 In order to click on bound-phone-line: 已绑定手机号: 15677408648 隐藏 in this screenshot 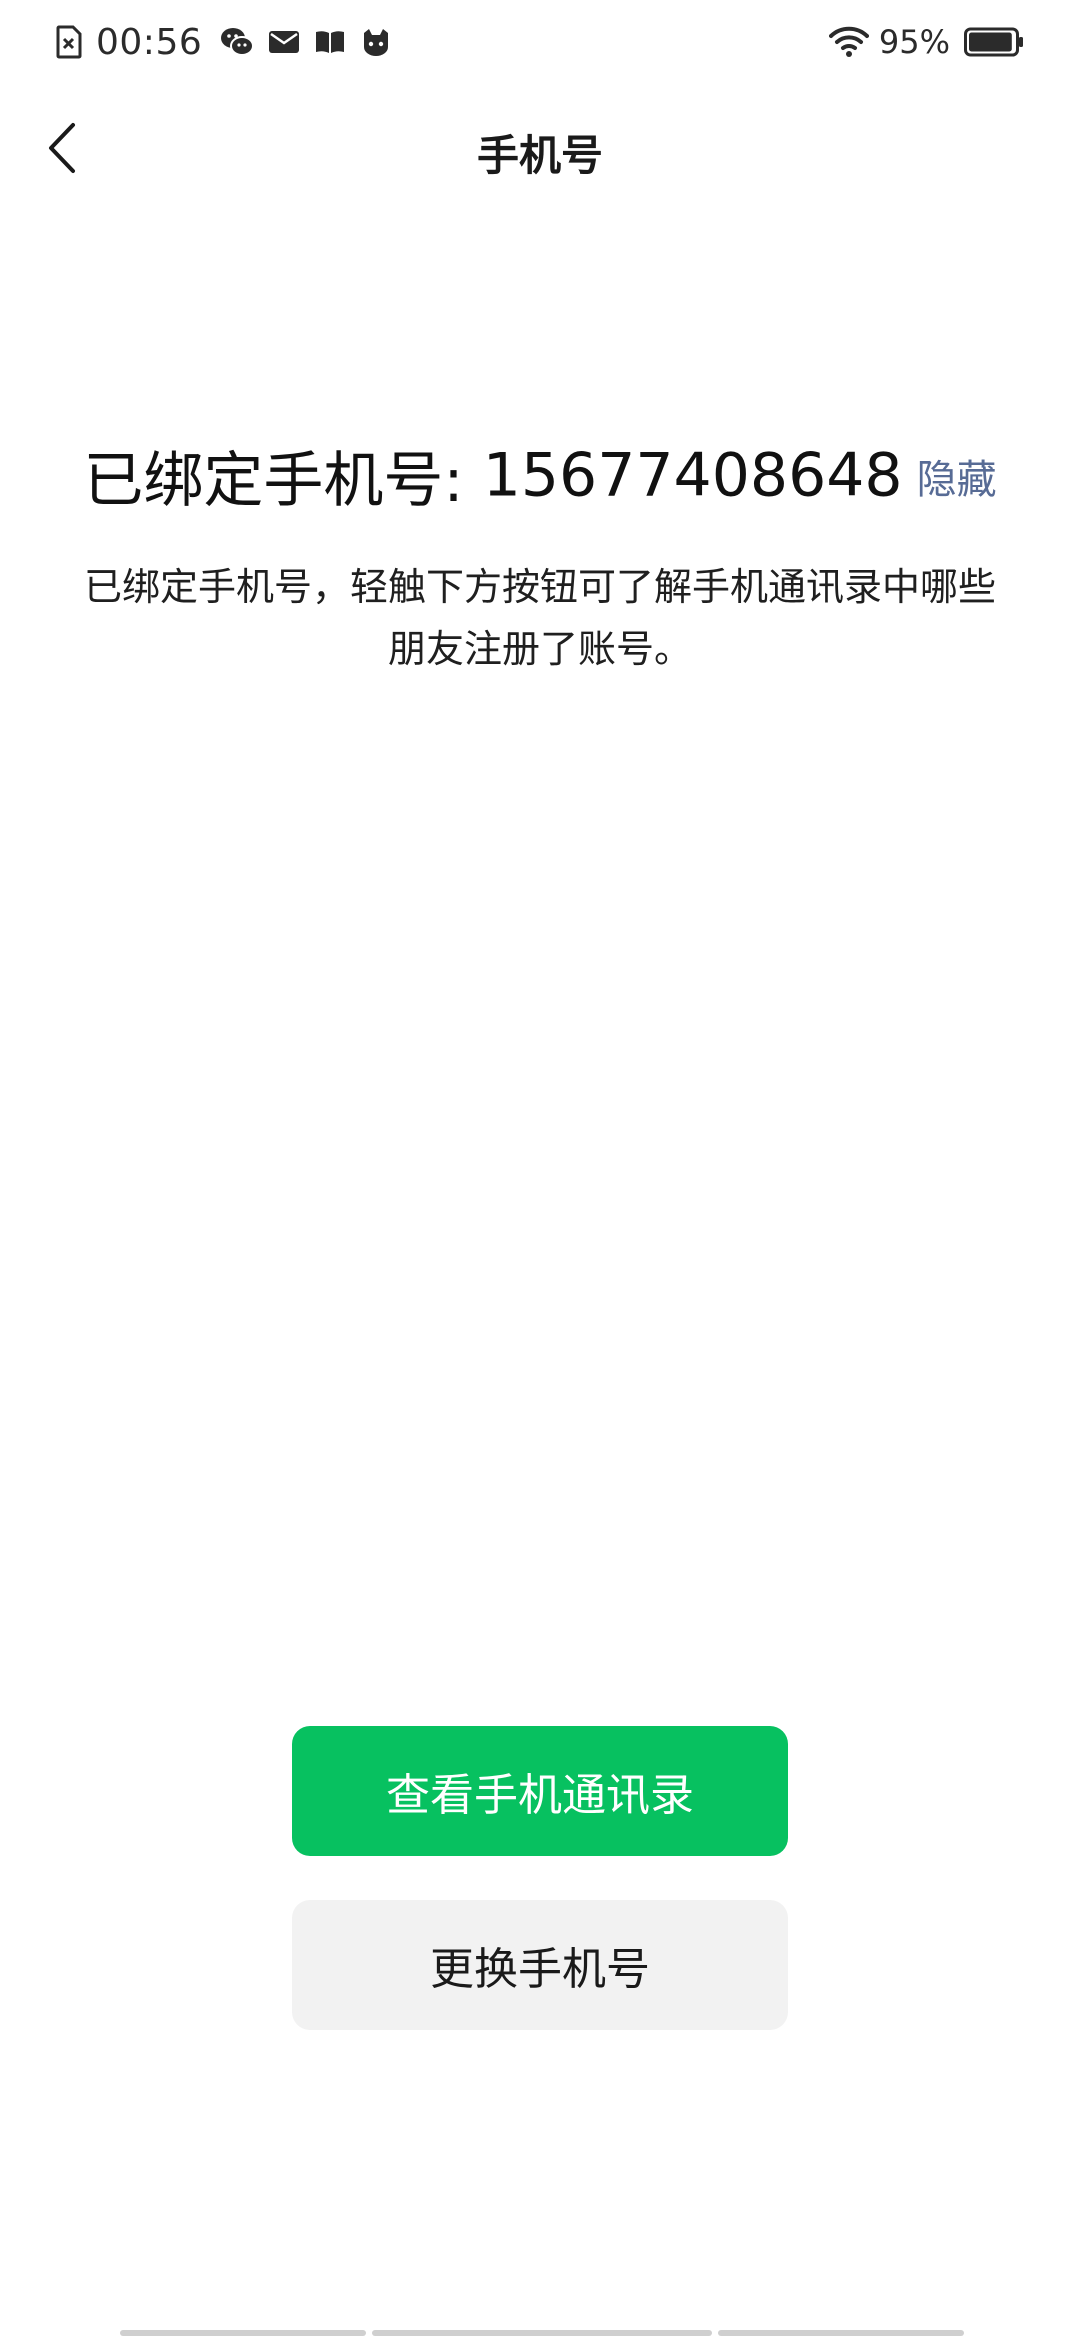, I will do `click(540, 475)`.